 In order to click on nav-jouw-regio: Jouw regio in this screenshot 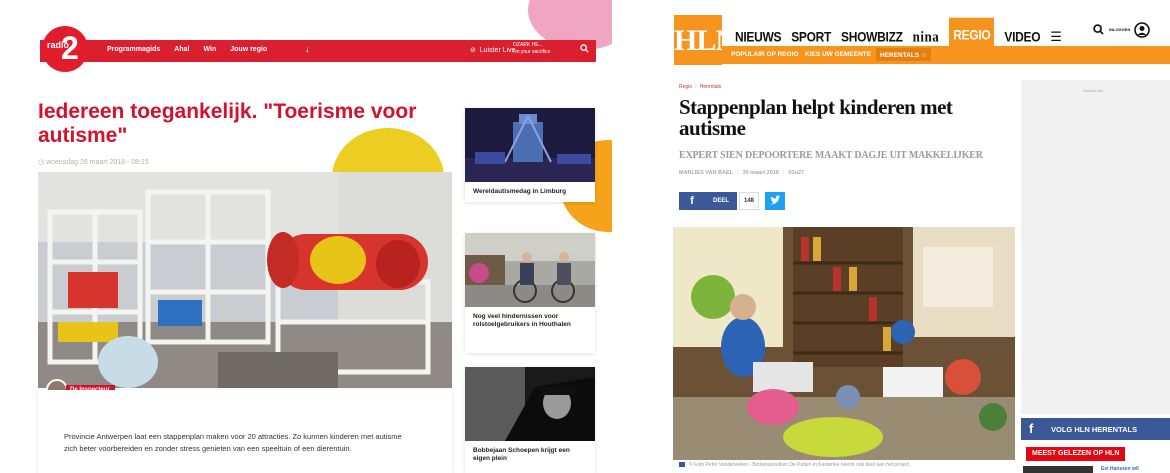, I will do `click(248, 49)`.